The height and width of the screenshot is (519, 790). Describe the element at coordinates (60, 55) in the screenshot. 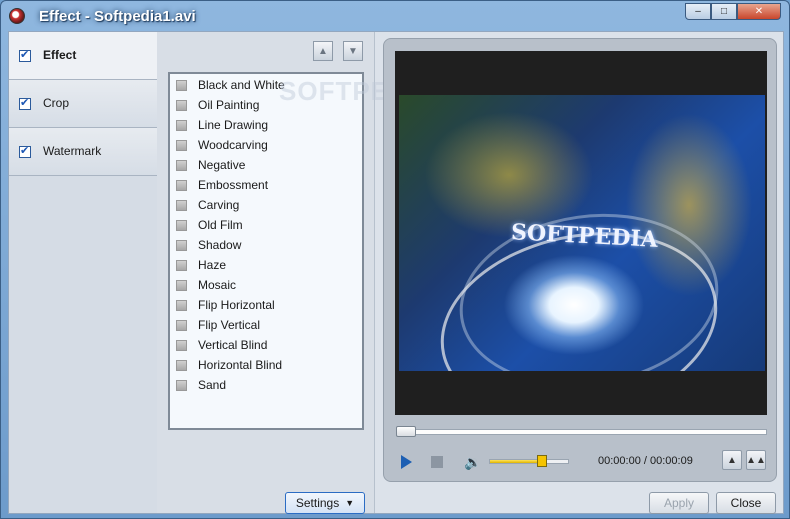

I see `tab-effect-label: Effect` at that location.